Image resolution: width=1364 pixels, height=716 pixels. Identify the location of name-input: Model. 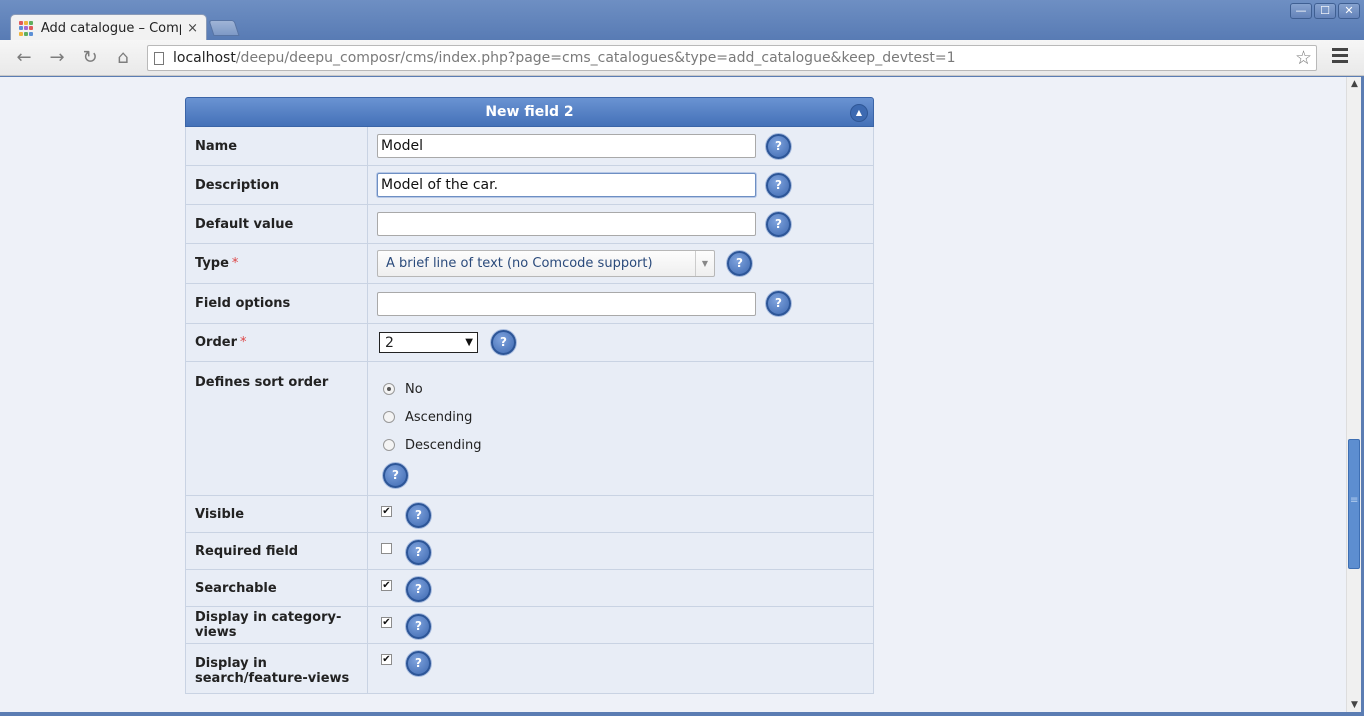
(566, 146).